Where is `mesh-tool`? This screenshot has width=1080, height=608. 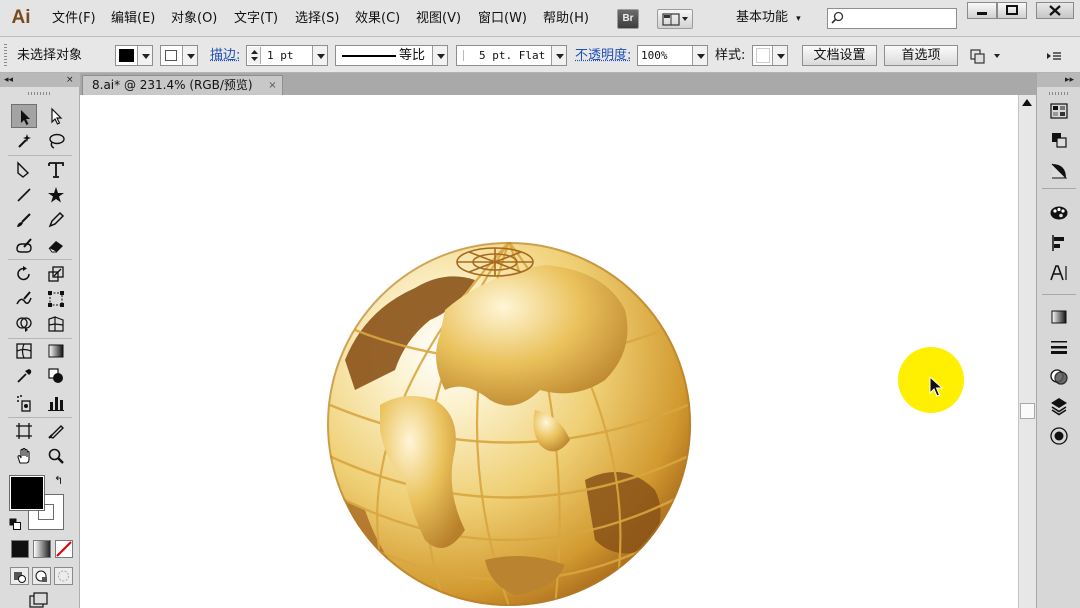
mesh-tool is located at coordinates (24, 351).